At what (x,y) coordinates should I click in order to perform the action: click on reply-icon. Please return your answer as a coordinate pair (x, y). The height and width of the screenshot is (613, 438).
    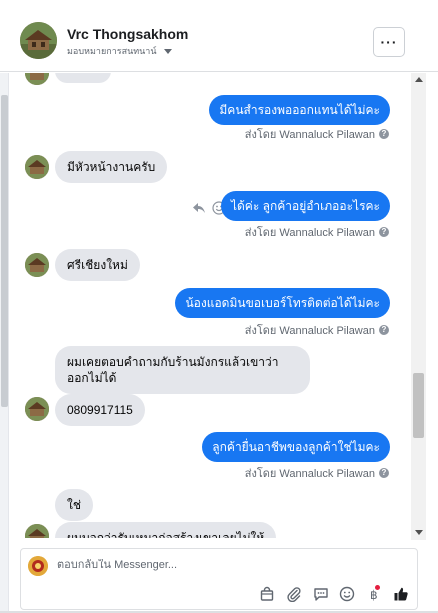
    Looking at the image, I should click on (199, 209).